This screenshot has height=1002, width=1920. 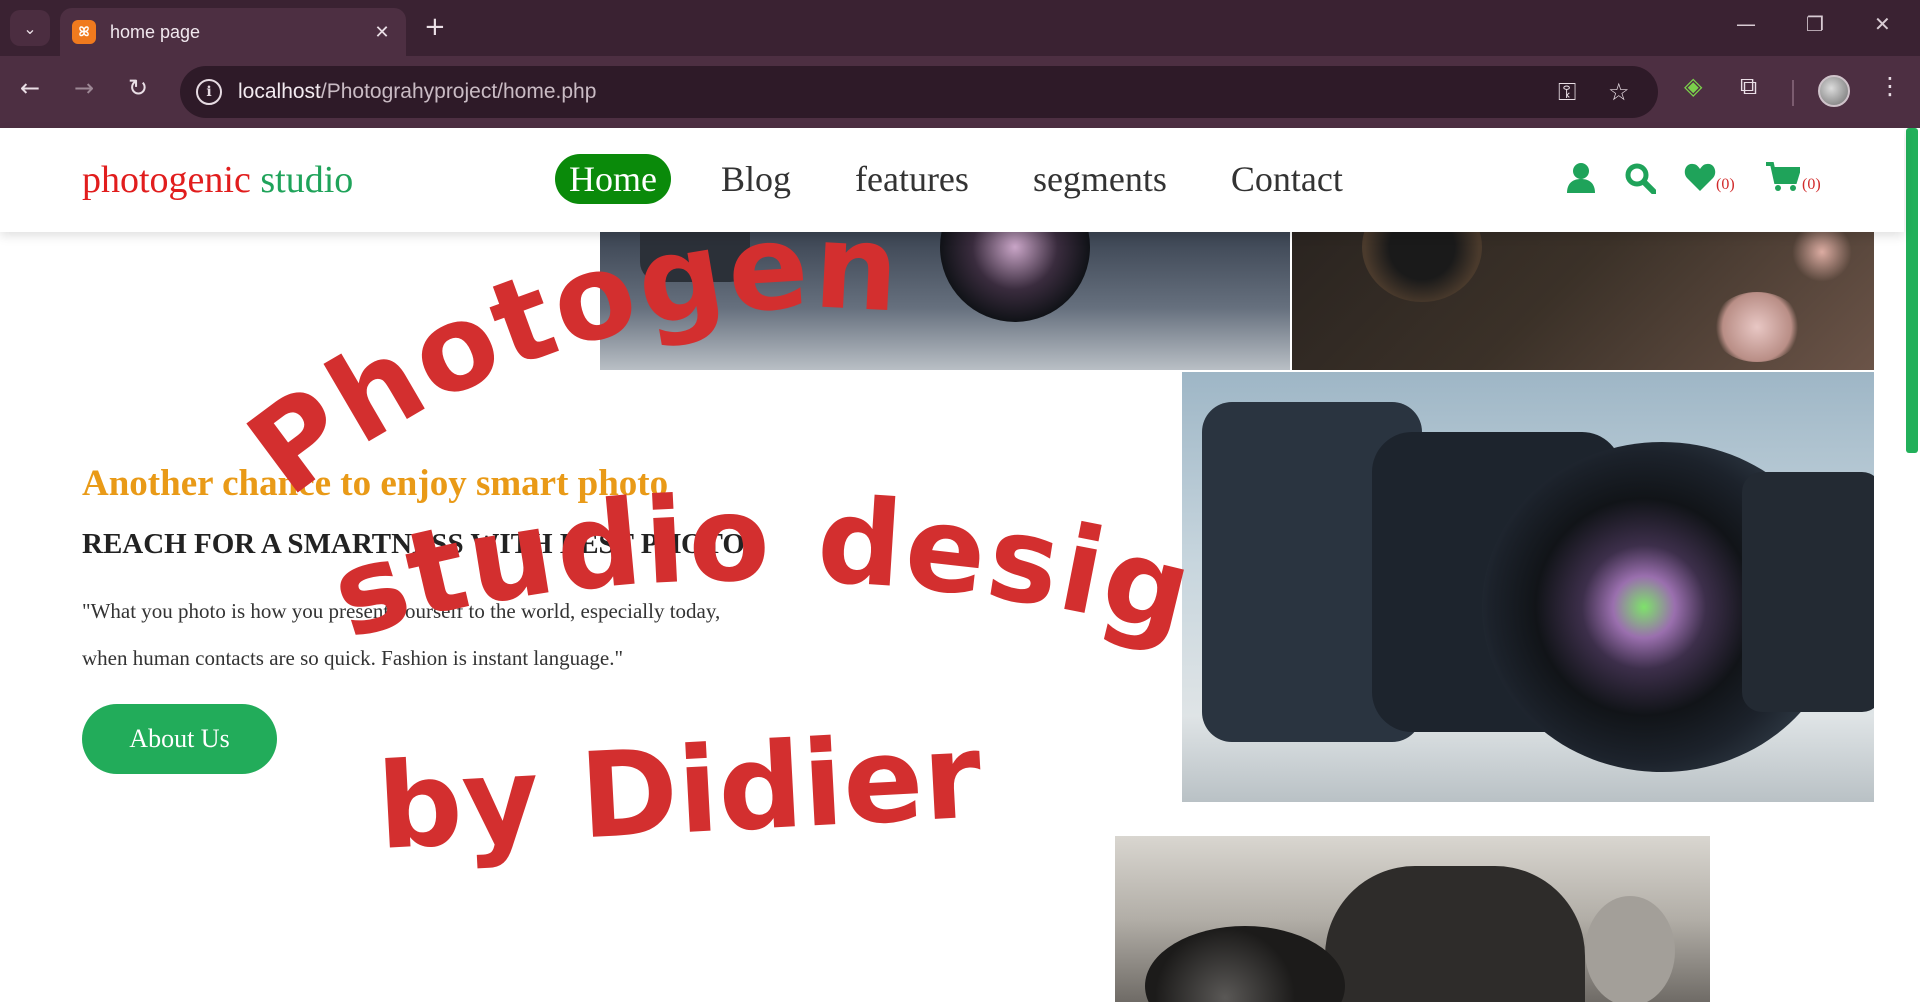 I want to click on site-logo: photogenic studio, so click(x=217, y=180).